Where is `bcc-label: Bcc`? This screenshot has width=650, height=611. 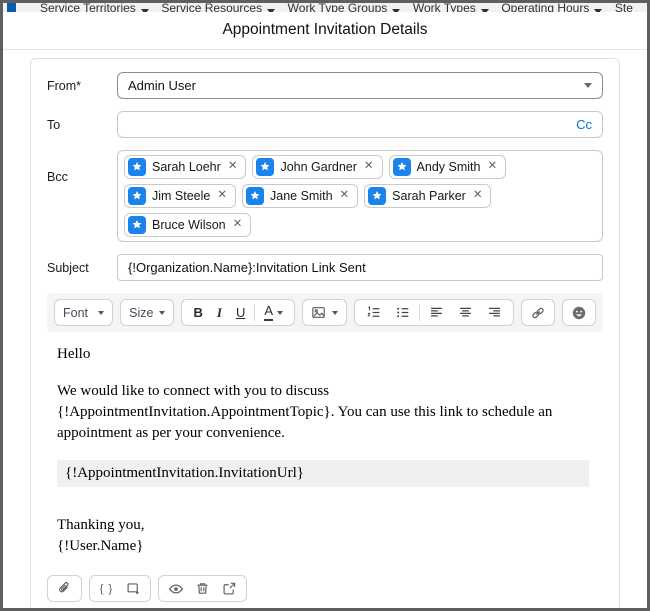
bcc-label: Bcc is located at coordinates (57, 177).